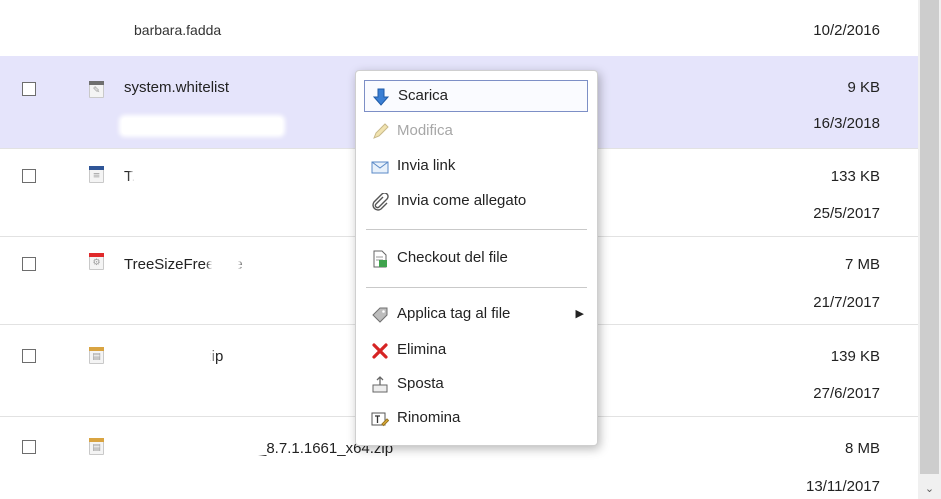  I want to click on pencil-icon, so click(380, 132).